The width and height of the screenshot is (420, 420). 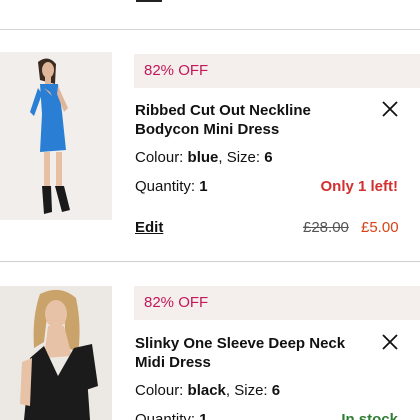 I want to click on product-name: Slinky One Sleeve Deep Neck Midi Dress, so click(x=245, y=353).